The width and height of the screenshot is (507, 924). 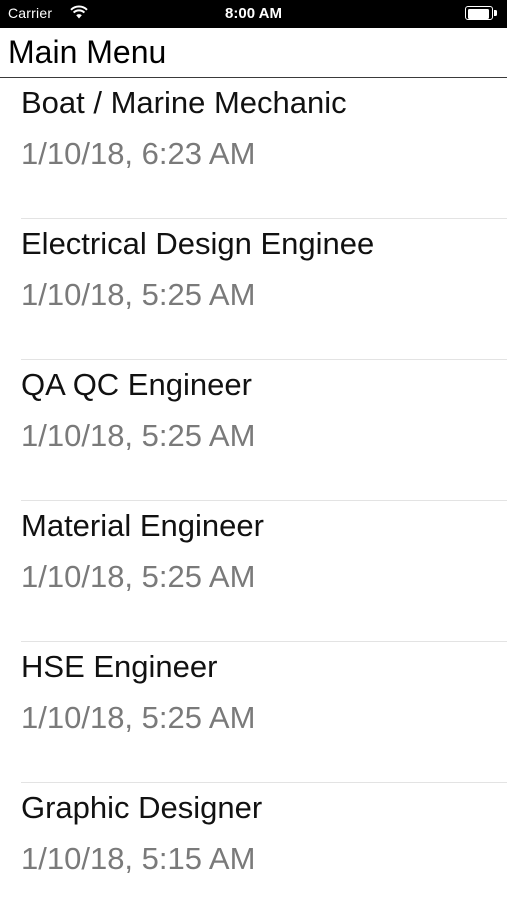 I want to click on status-time: 8:00 AM, so click(x=253, y=13).